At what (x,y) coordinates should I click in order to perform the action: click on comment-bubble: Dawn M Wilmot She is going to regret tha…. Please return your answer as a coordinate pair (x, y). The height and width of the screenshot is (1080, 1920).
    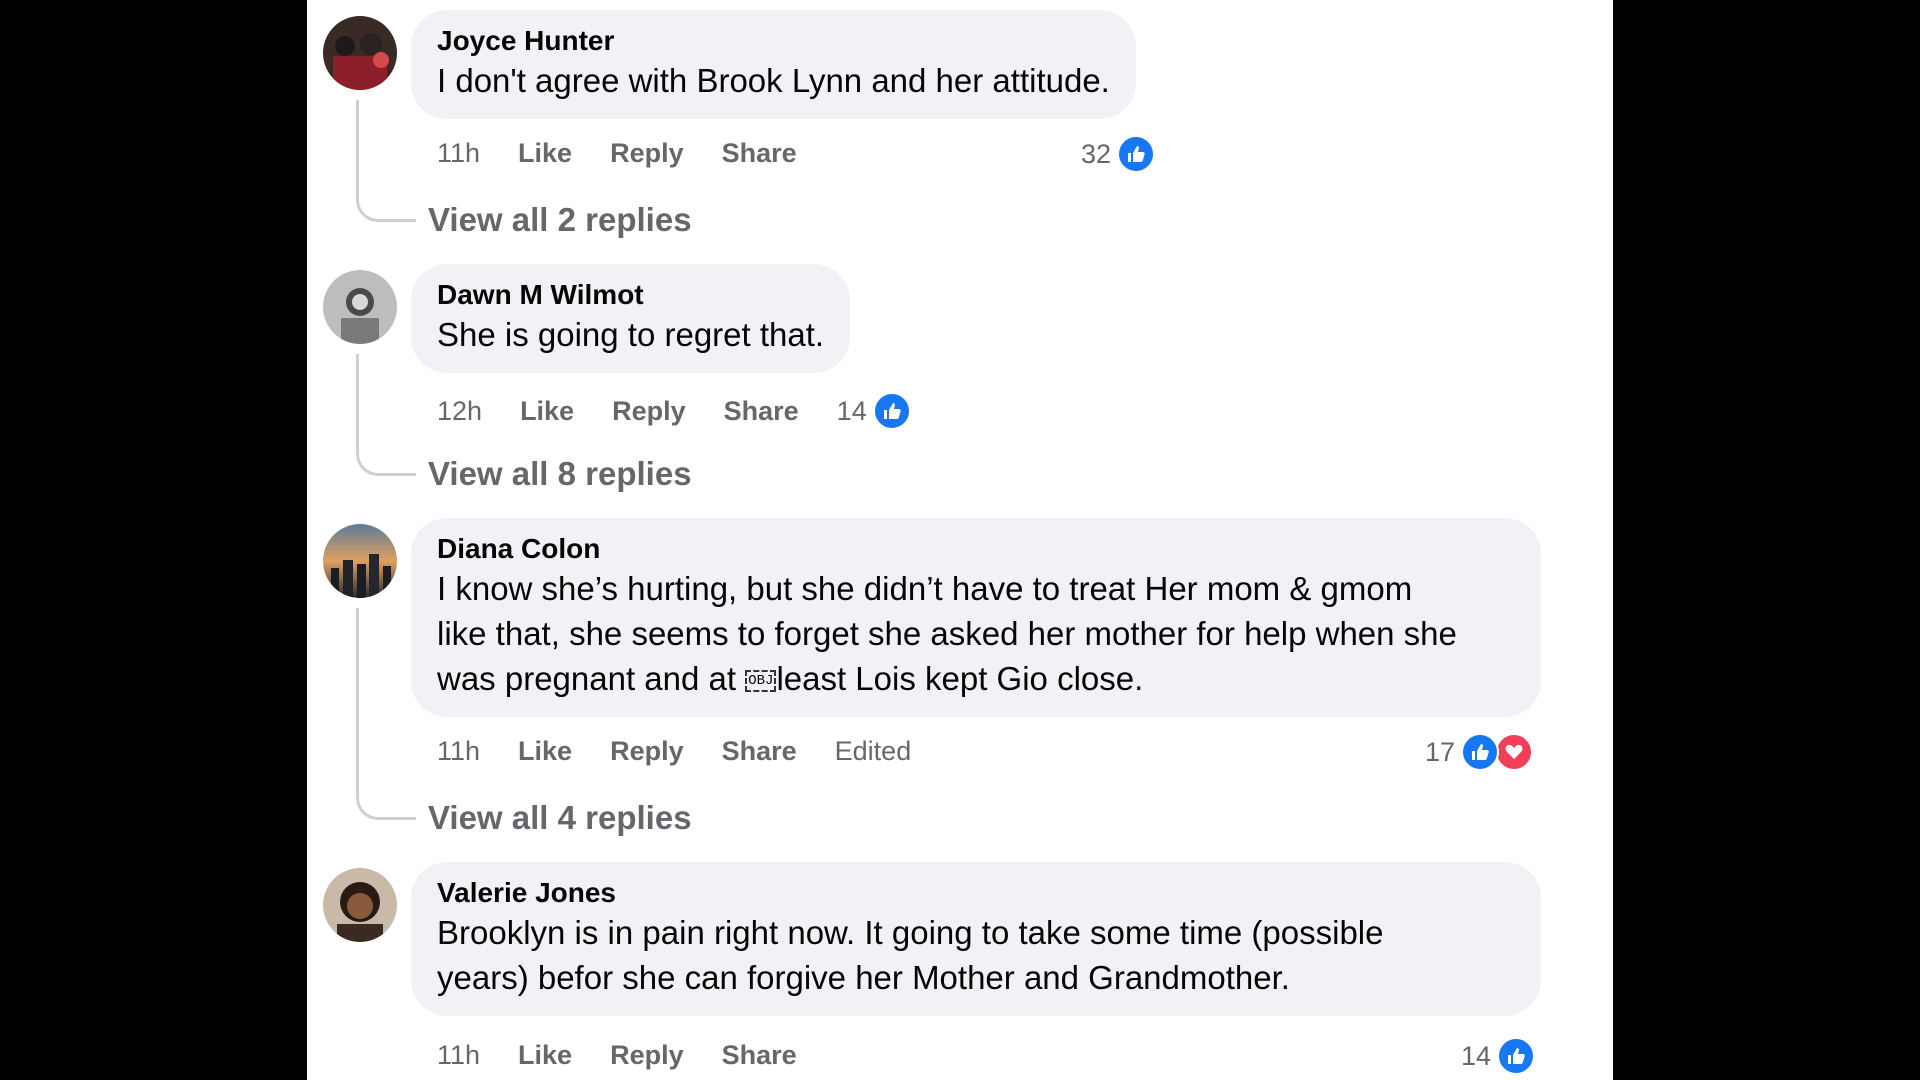
    Looking at the image, I should click on (631, 318).